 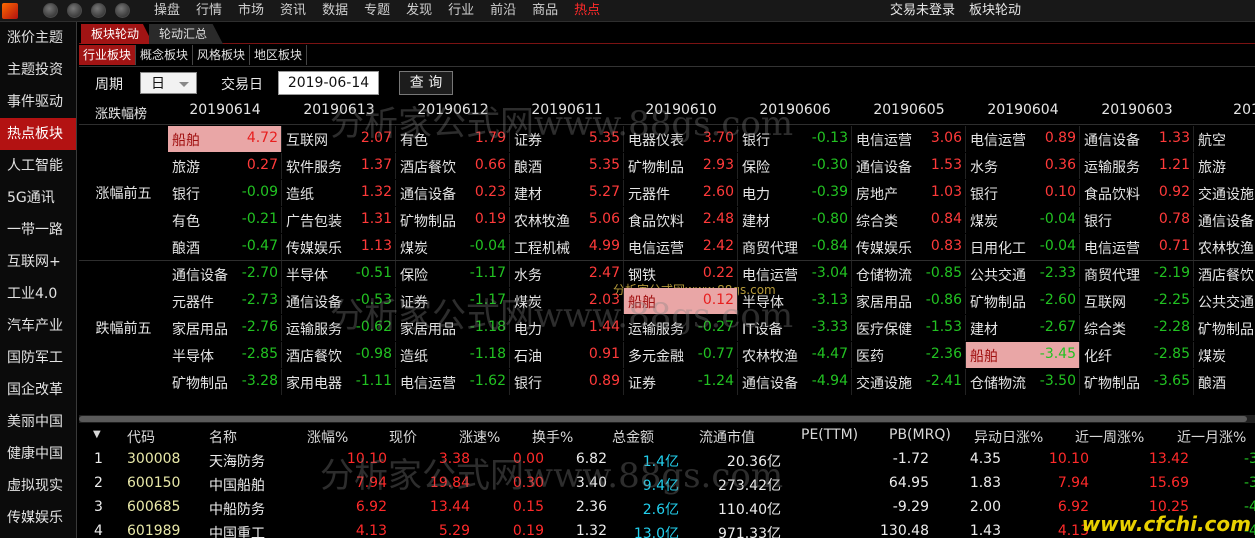 What do you see at coordinates (1008, 437) in the screenshot?
I see `column-header: 异动日涨%` at bounding box center [1008, 437].